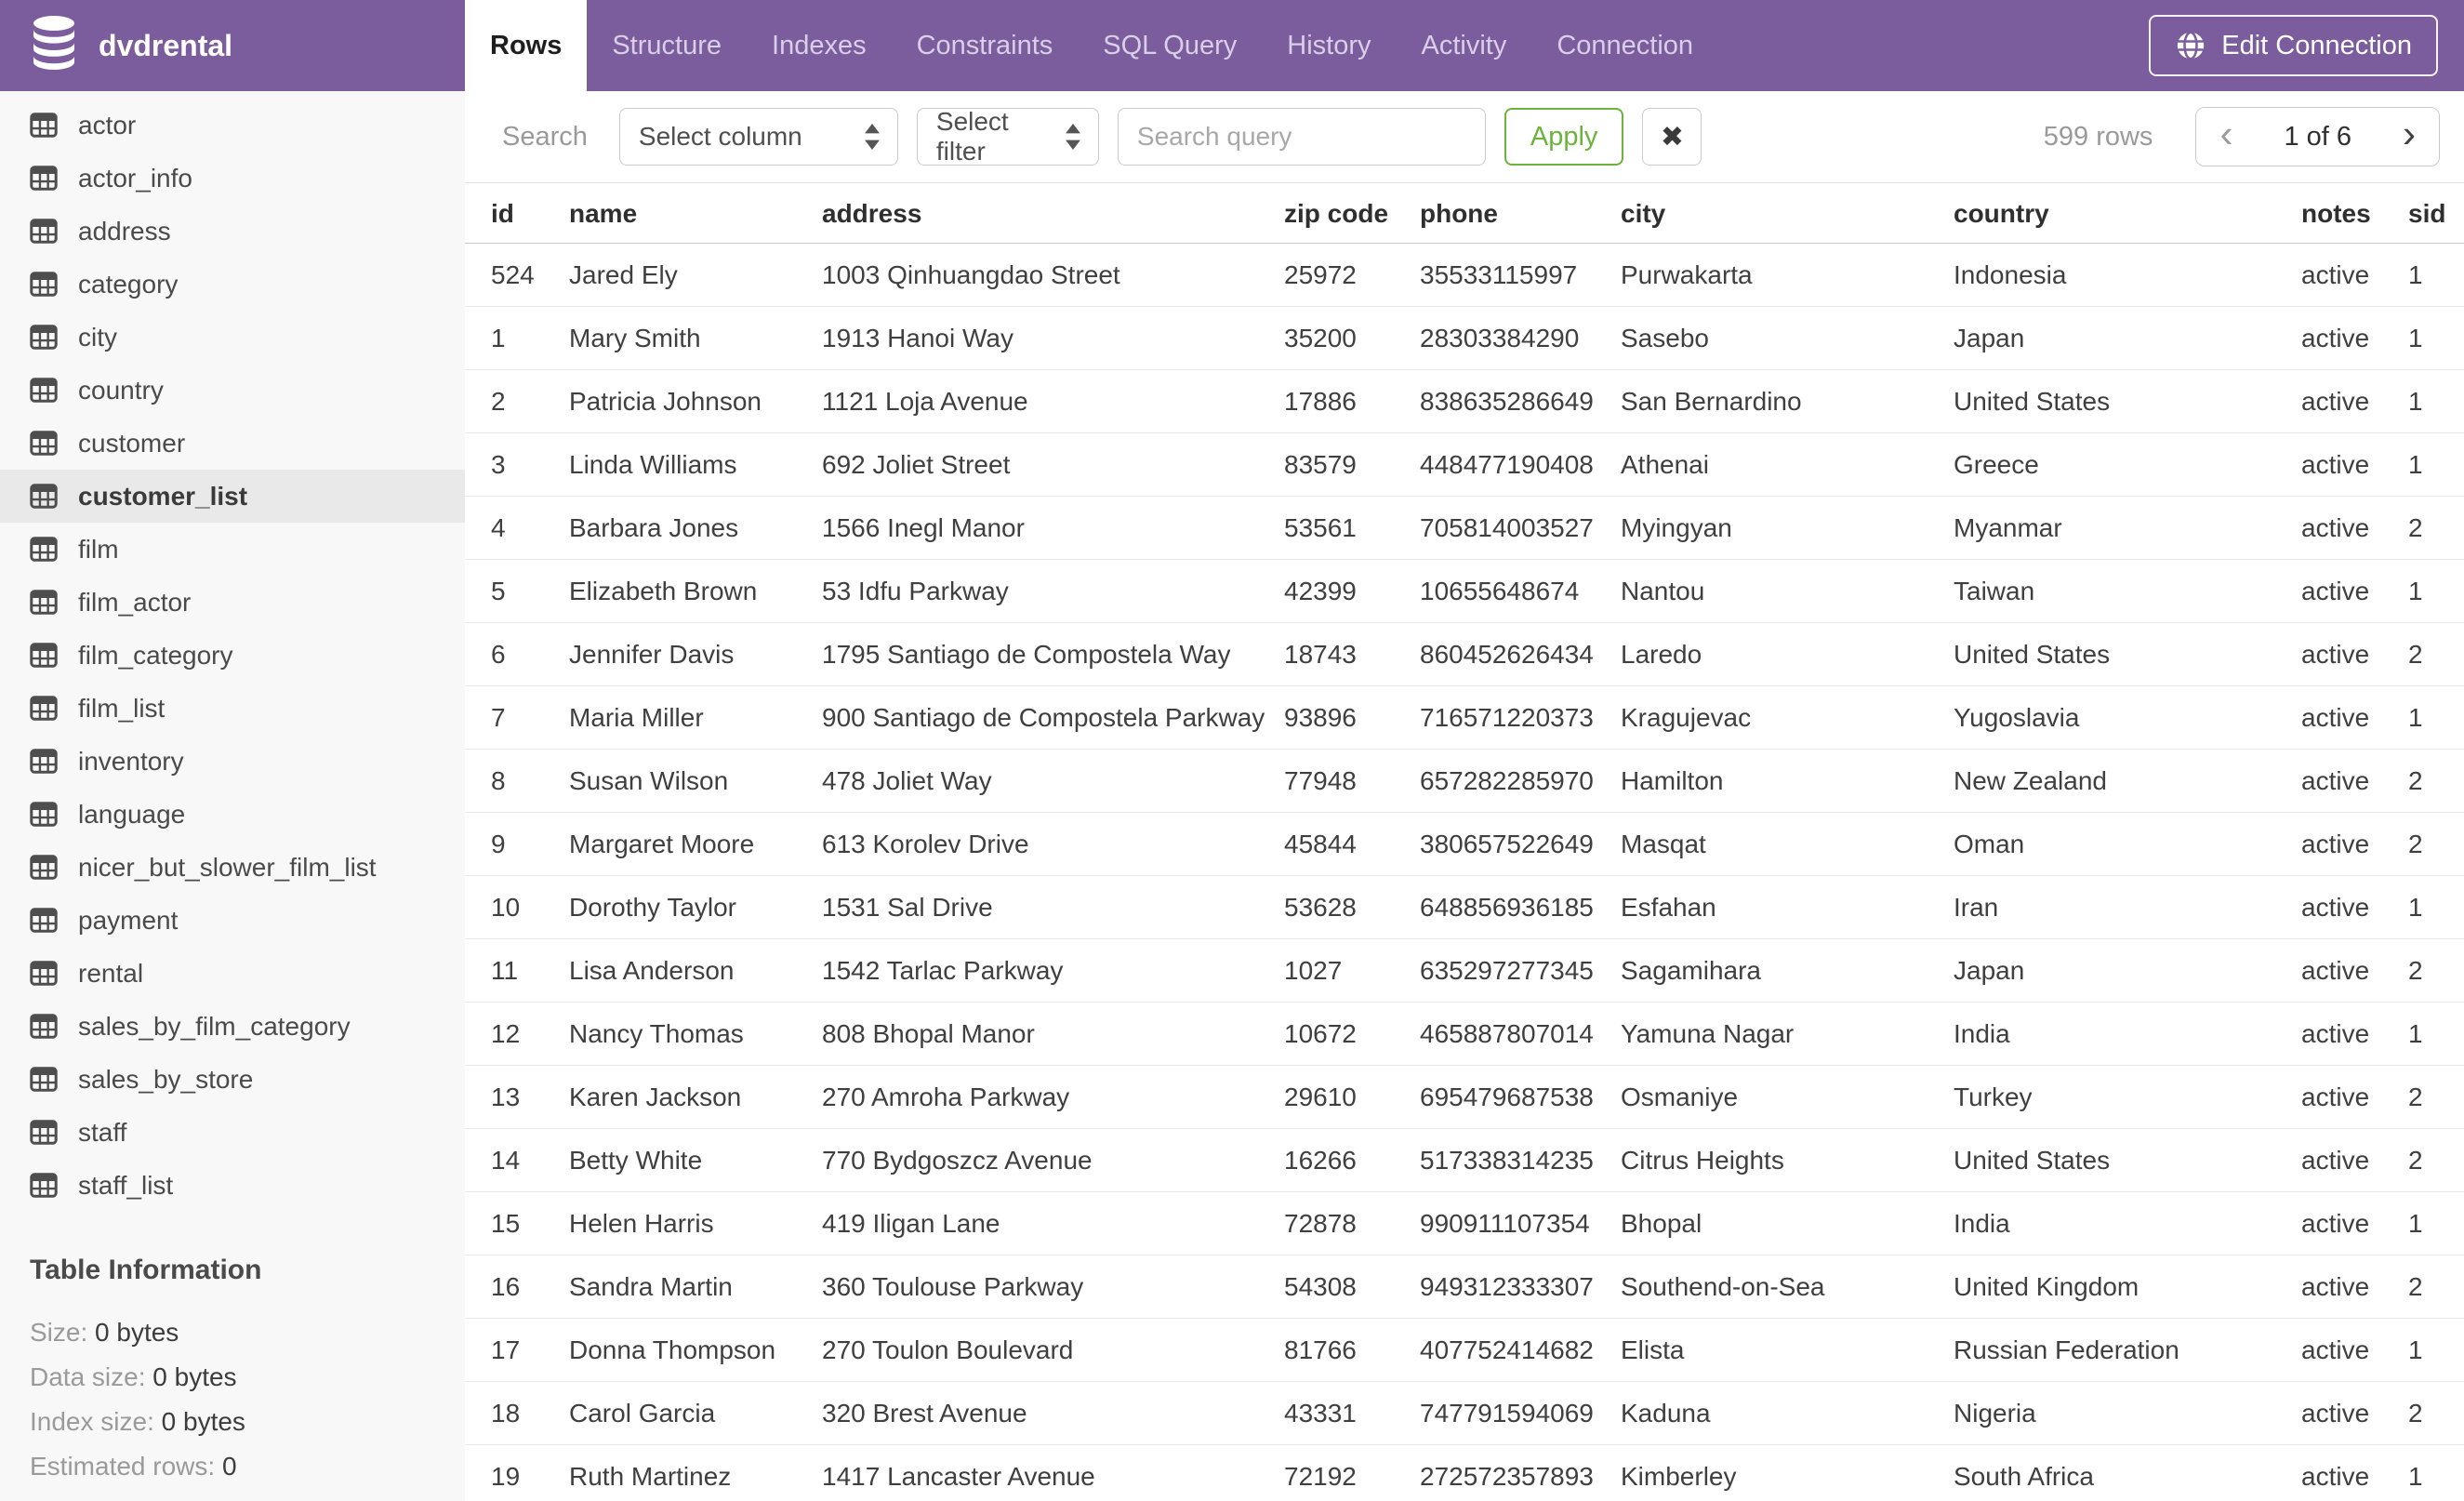  Describe the element at coordinates (1520, 401) in the screenshot. I see `cell-phone: 838635286649` at that location.